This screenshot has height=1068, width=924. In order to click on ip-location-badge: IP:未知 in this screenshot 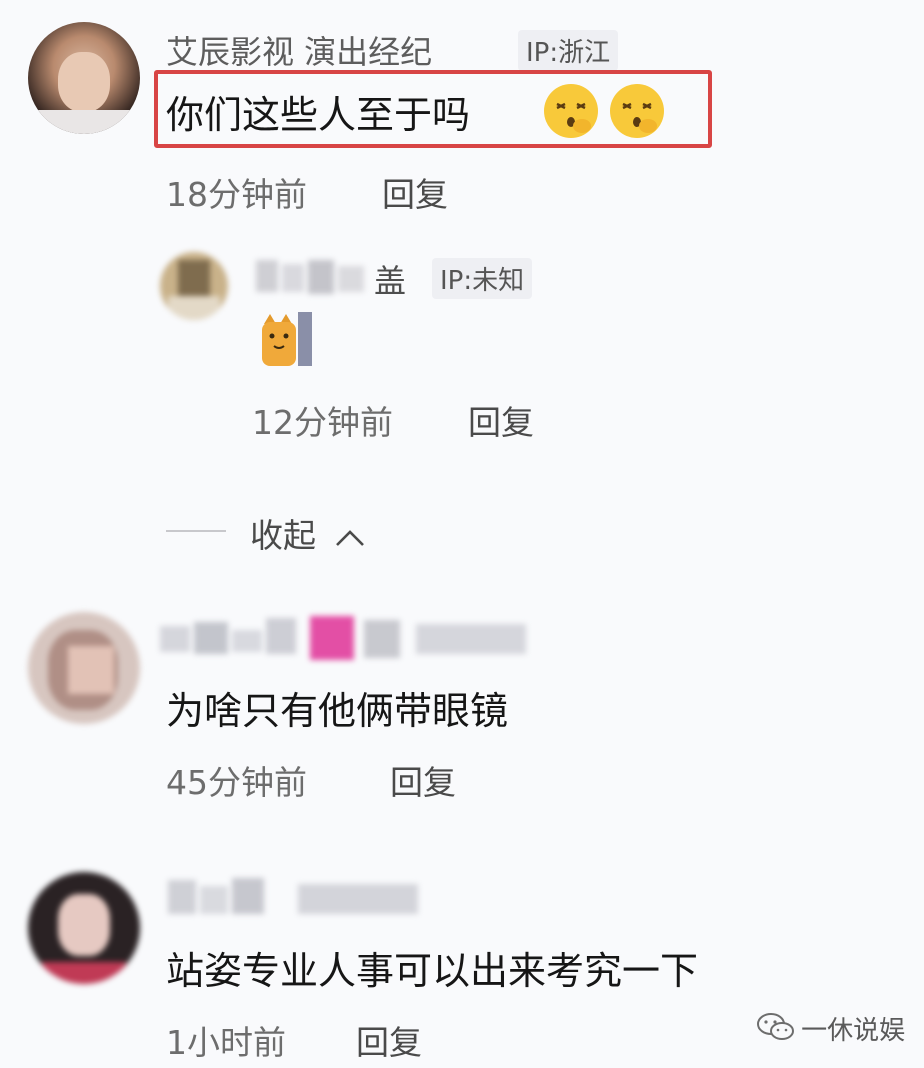, I will do `click(482, 278)`.